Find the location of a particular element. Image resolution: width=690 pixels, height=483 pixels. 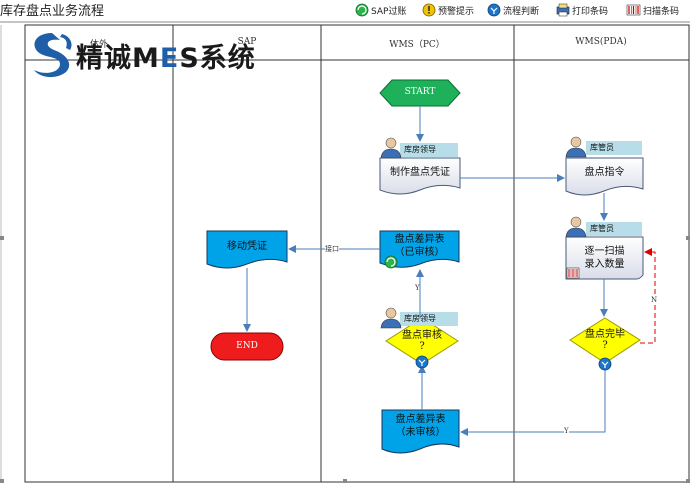

end-label: END is located at coordinates (247, 346).